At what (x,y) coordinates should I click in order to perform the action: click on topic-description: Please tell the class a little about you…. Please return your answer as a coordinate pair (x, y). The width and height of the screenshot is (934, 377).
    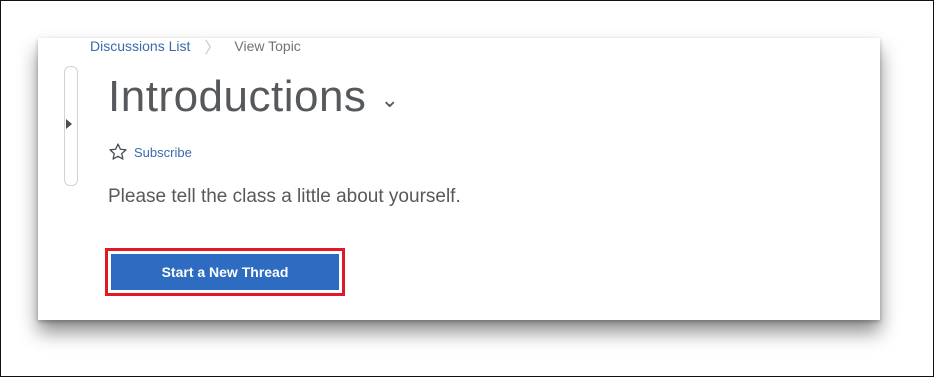
    Looking at the image, I should click on (284, 196).